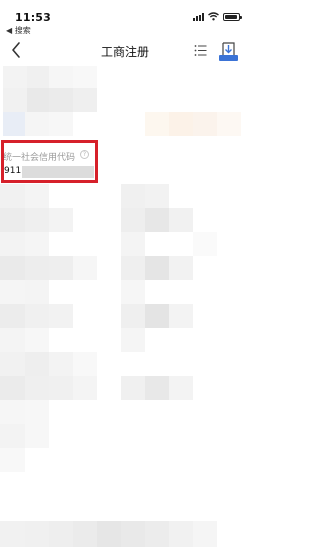 This screenshot has width=320, height=547. What do you see at coordinates (213, 16) in the screenshot?
I see `wifi-icon` at bounding box center [213, 16].